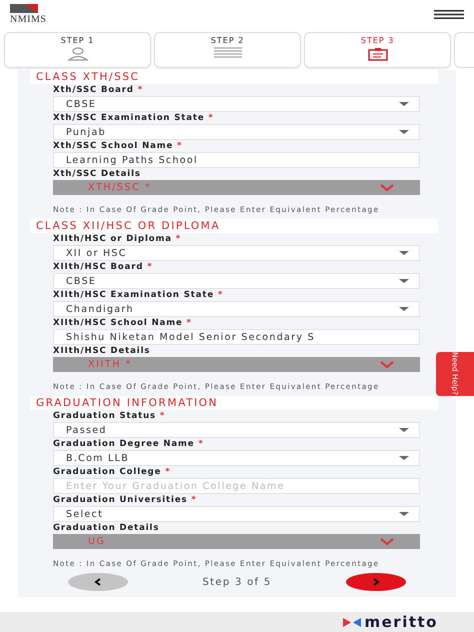  Describe the element at coordinates (102, 351) in the screenshot. I see `field-label: XIIth/HSC Details` at that location.